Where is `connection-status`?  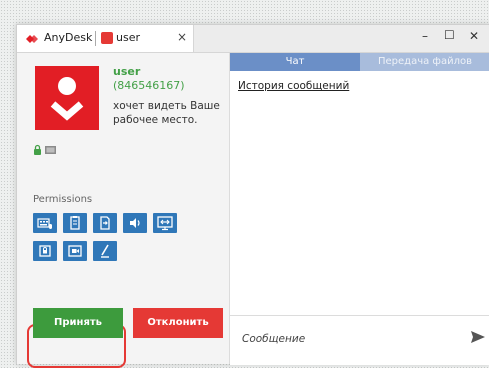
connection-status is located at coordinates (47, 150).